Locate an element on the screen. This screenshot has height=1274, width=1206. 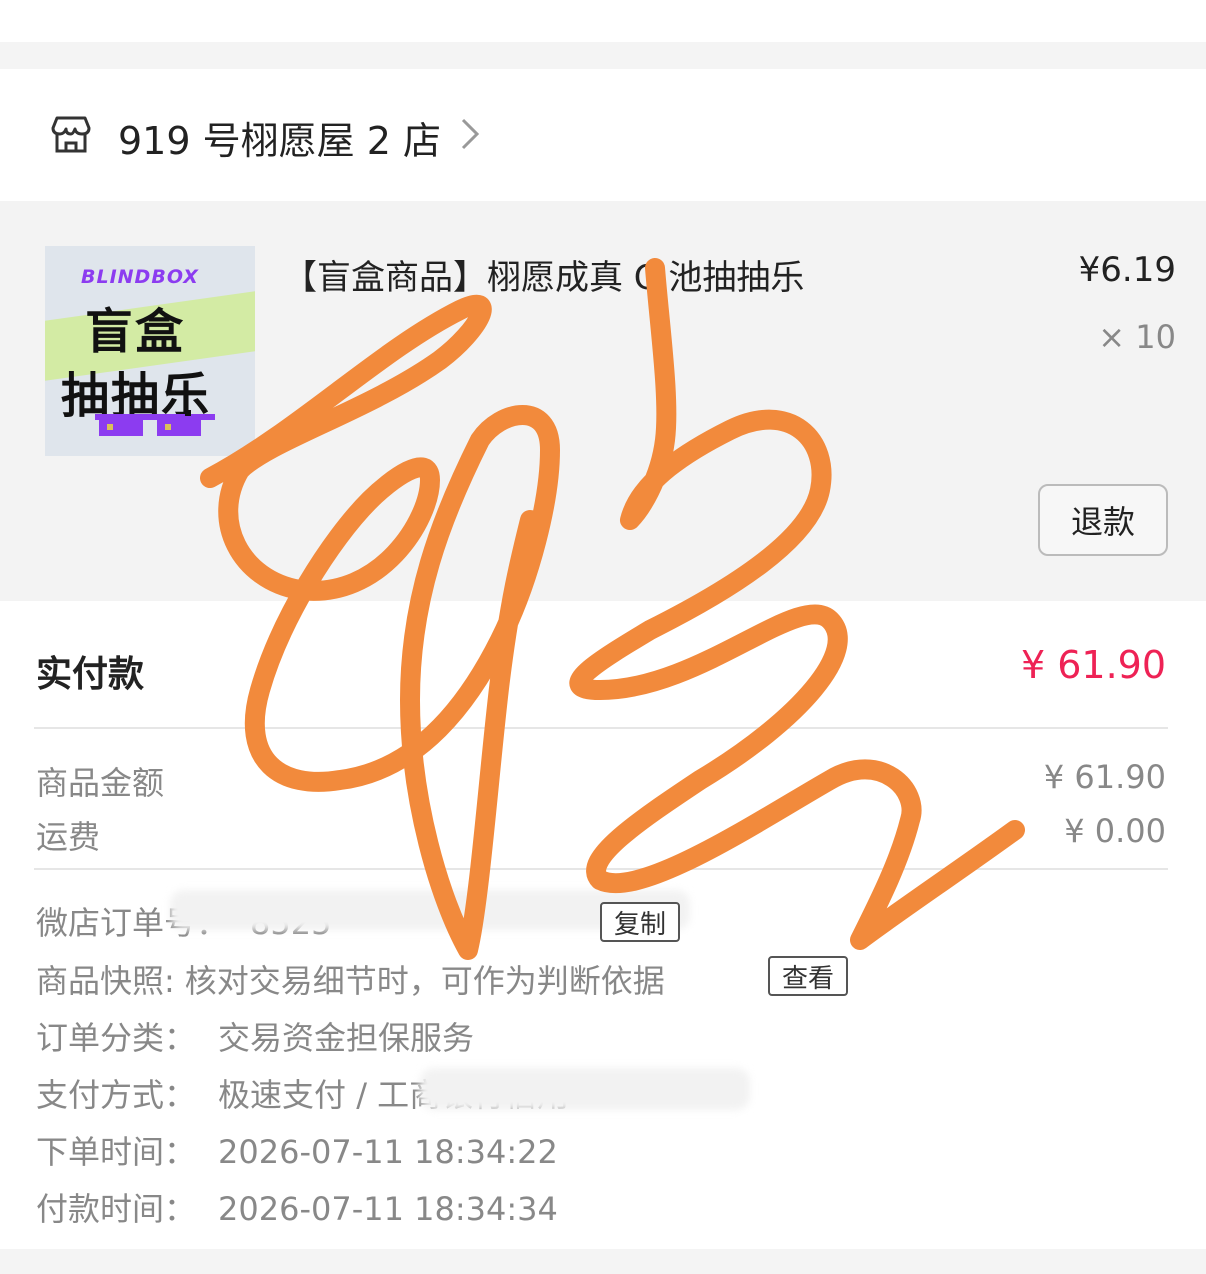
goods-amount-label: 商品金额 is located at coordinates (100, 783).